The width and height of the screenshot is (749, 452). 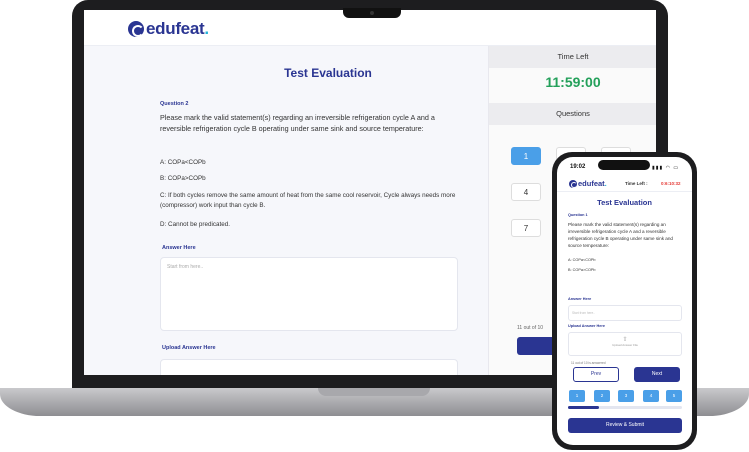 I want to click on upload-hint: Upload Answer File, so click(x=625, y=345).